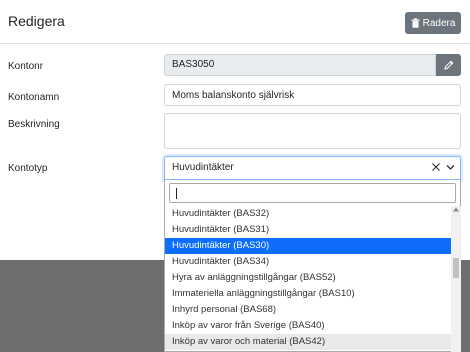 The image size is (470, 352). What do you see at coordinates (308, 246) in the screenshot?
I see `dropdown-option-selected: Huvudintäkter (BAS30)` at bounding box center [308, 246].